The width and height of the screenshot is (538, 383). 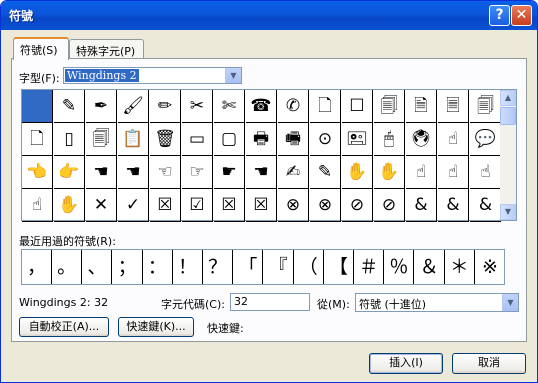 What do you see at coordinates (197, 205) in the screenshot?
I see `symbol-cell: ☑` at bounding box center [197, 205].